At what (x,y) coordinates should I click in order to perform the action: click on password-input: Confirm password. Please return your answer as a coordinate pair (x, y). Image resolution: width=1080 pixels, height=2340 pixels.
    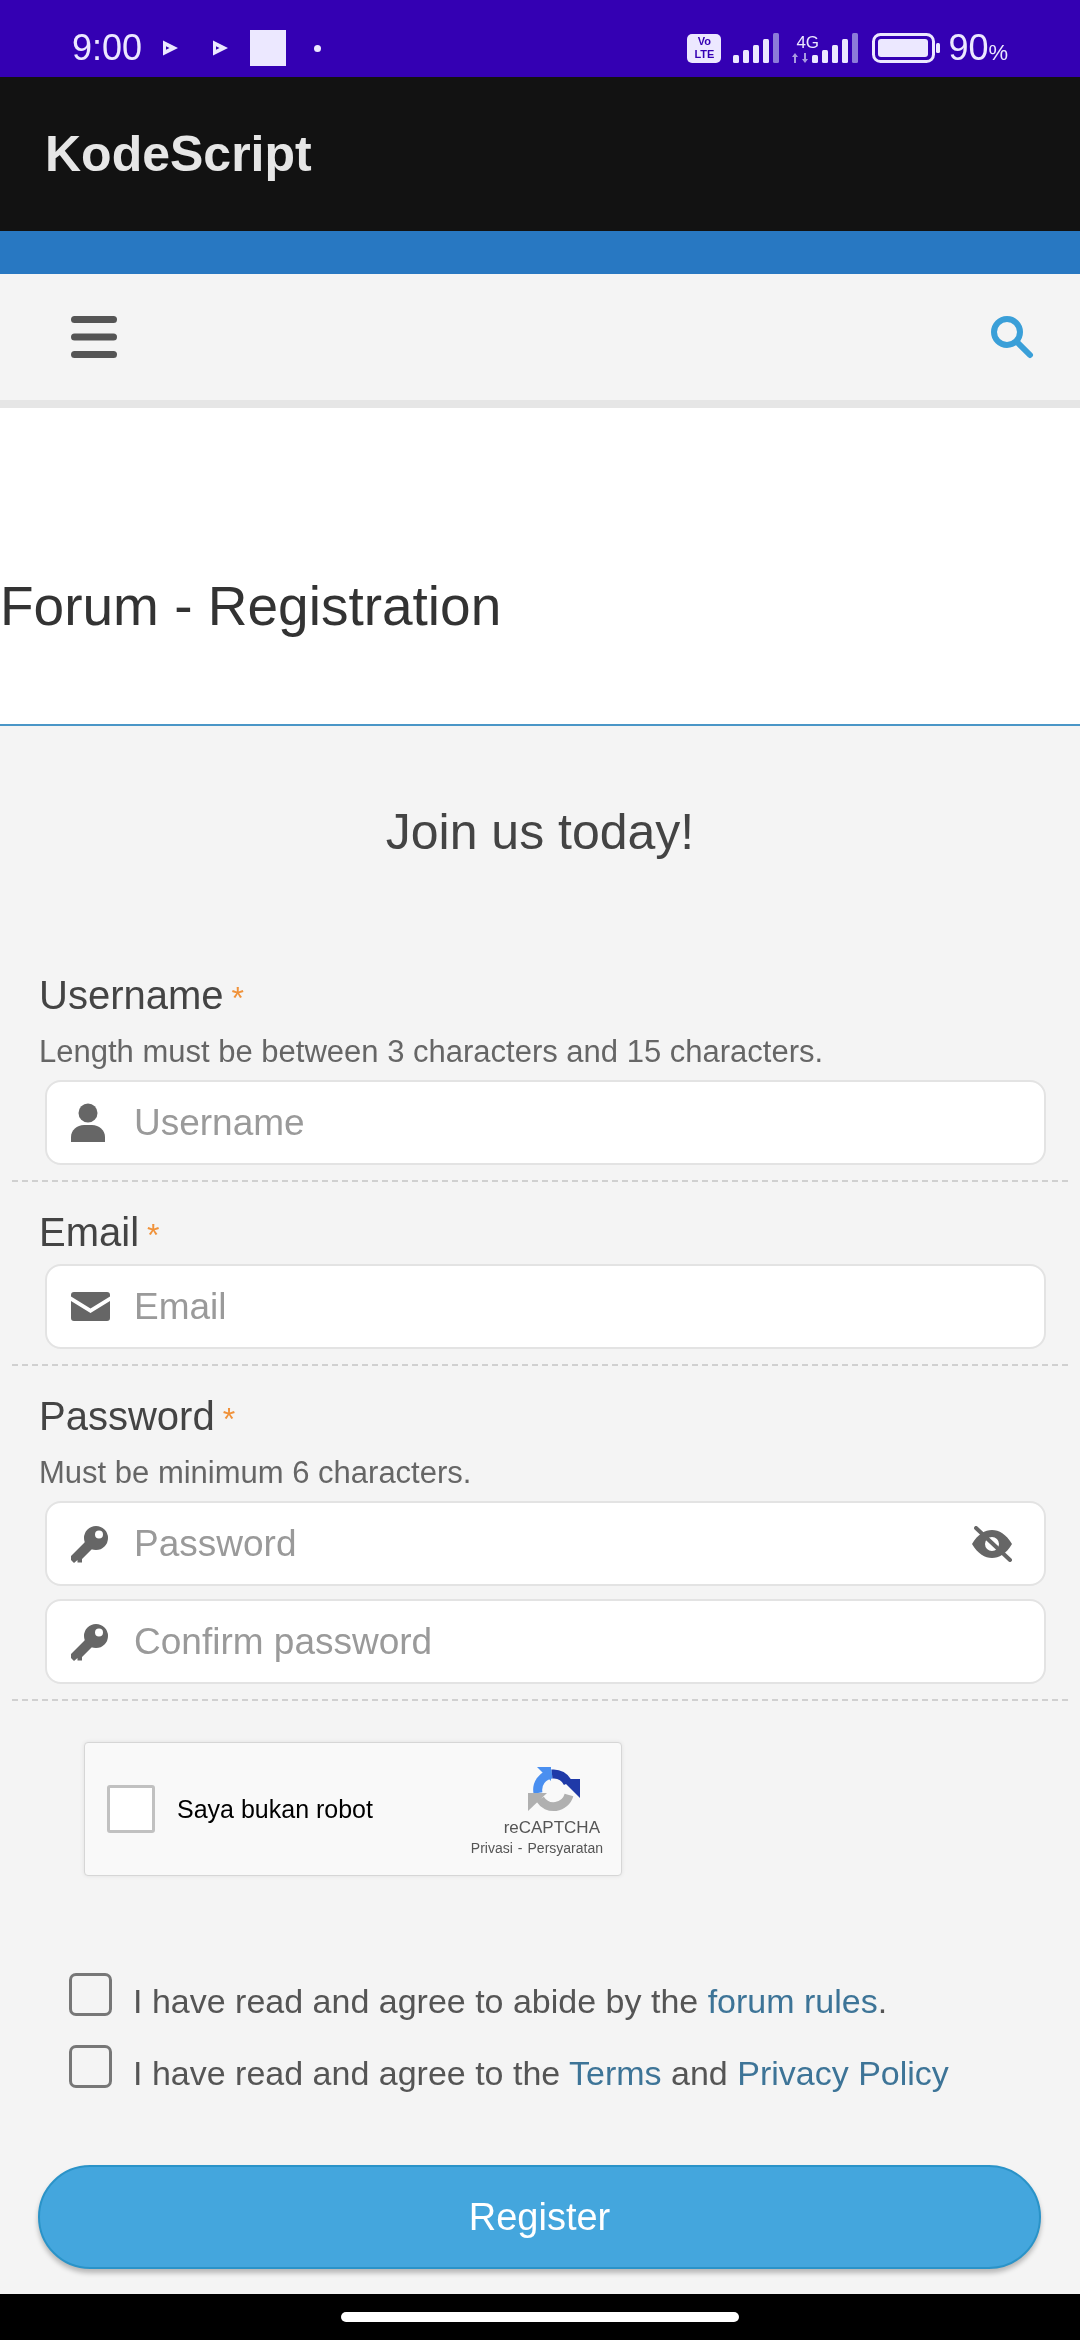
    Looking at the image, I should click on (574, 1641).